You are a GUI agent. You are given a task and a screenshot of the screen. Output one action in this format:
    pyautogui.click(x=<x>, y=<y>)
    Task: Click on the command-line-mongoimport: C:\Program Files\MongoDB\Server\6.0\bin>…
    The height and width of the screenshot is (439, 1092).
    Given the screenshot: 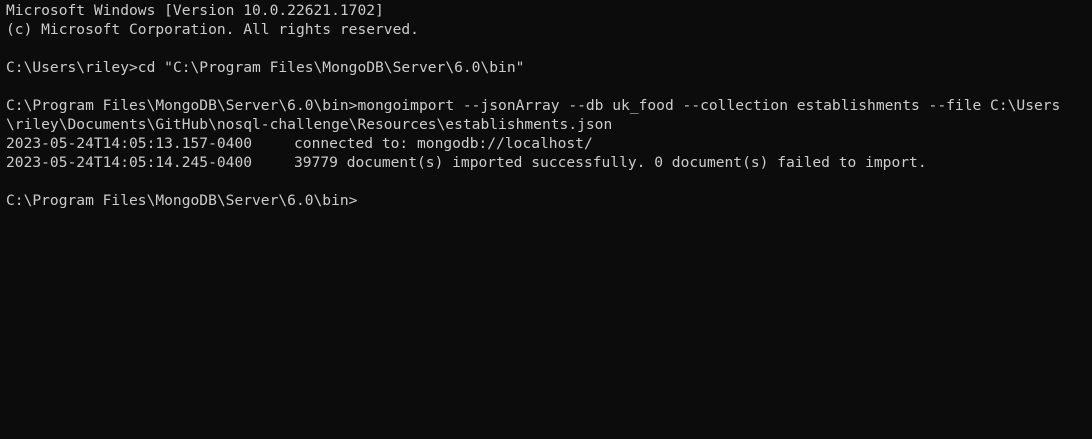 What is the action you would take?
    pyautogui.click(x=549, y=105)
    